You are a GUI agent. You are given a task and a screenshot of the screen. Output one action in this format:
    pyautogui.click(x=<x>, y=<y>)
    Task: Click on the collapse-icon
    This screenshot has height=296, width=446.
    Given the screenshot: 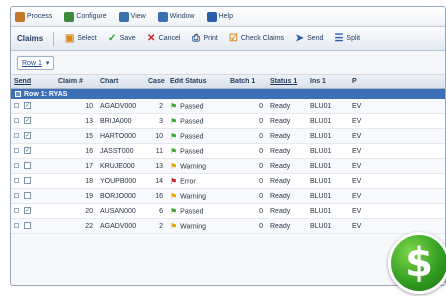 What is the action you would take?
    pyautogui.click(x=18, y=94)
    